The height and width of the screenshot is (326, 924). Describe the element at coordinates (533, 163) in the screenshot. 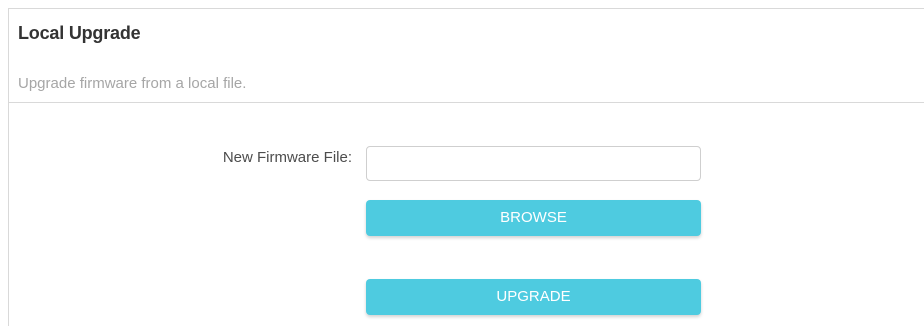

I see `firmware-file-input` at that location.